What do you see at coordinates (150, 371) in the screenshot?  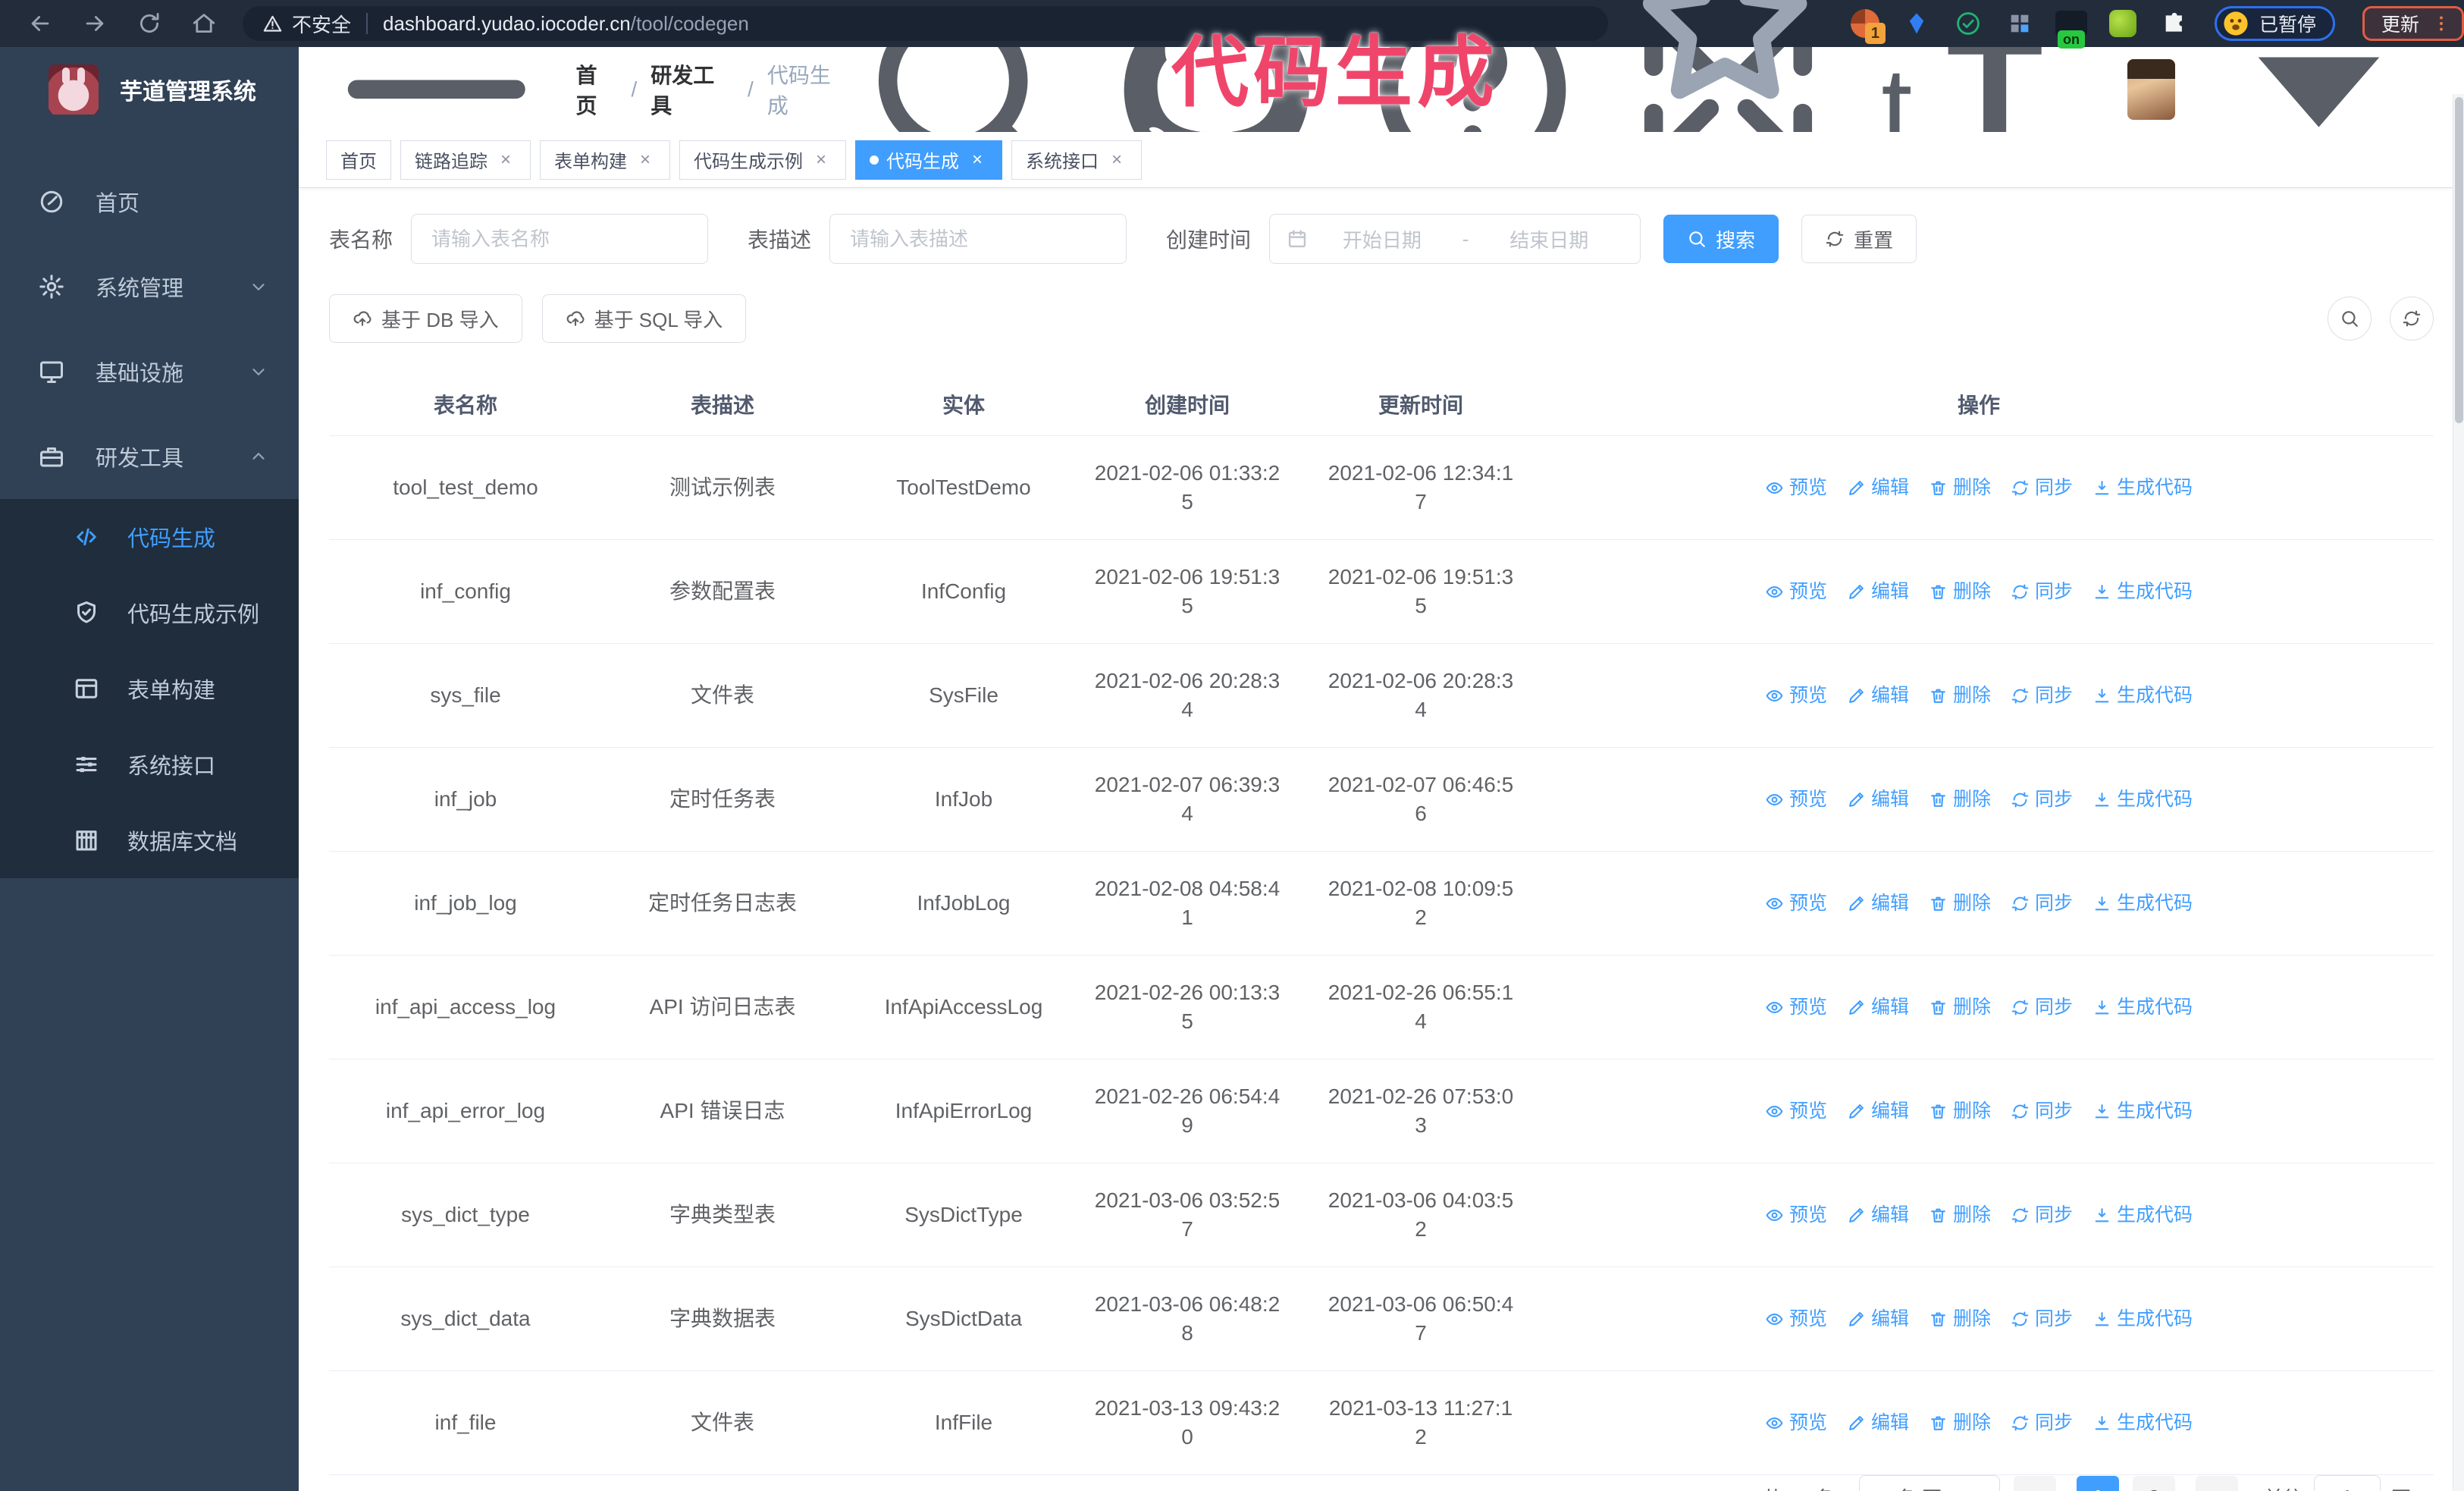 I see `sidebar-item-infra: 基础设施` at bounding box center [150, 371].